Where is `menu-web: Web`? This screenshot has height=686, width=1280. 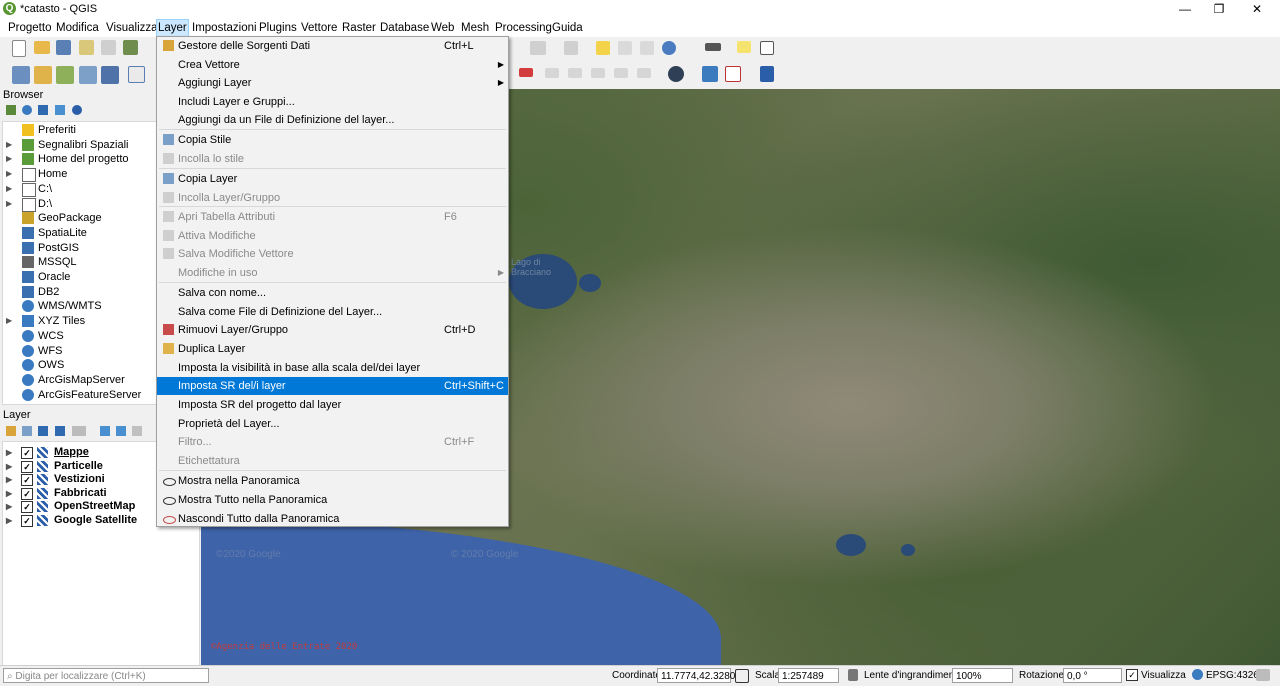
menu-web: Web is located at coordinates (442, 28).